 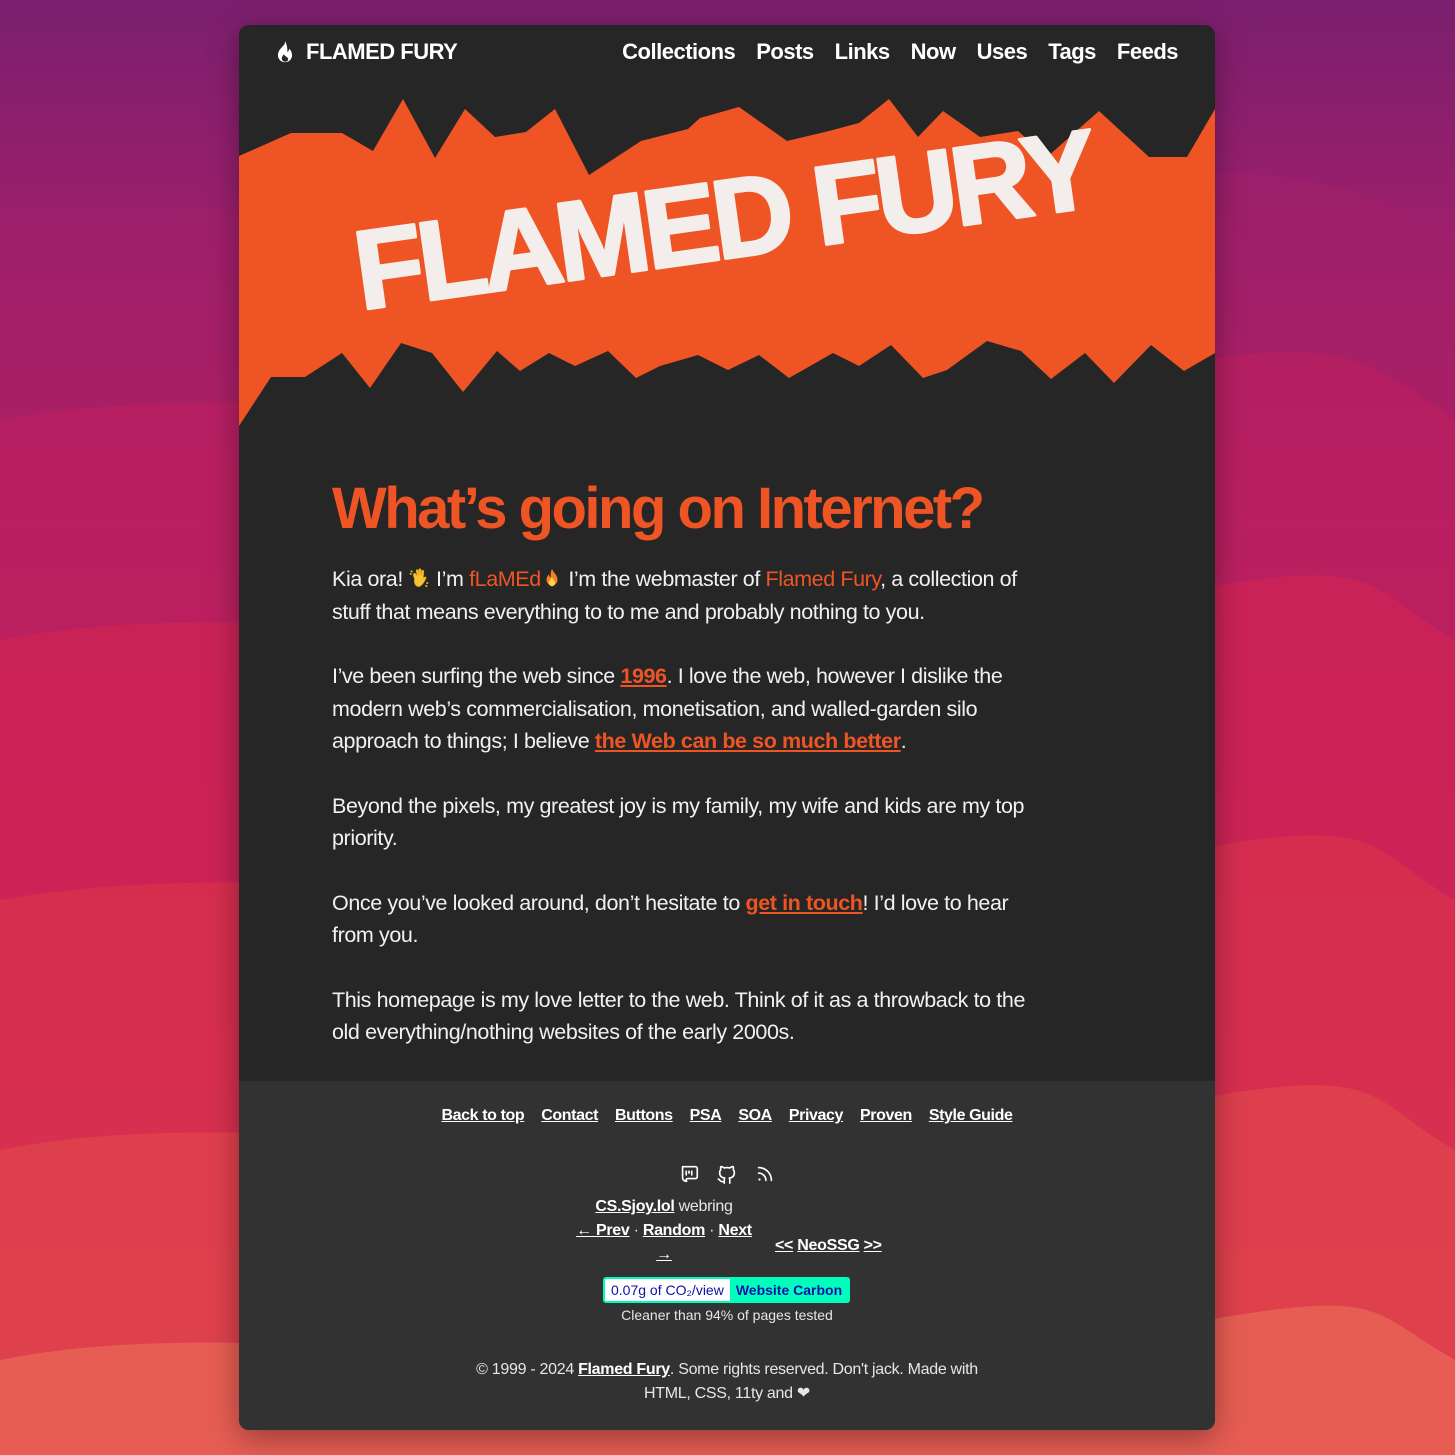 What do you see at coordinates (748, 741) in the screenshot?
I see `link-better-web: the Web can be so much better` at bounding box center [748, 741].